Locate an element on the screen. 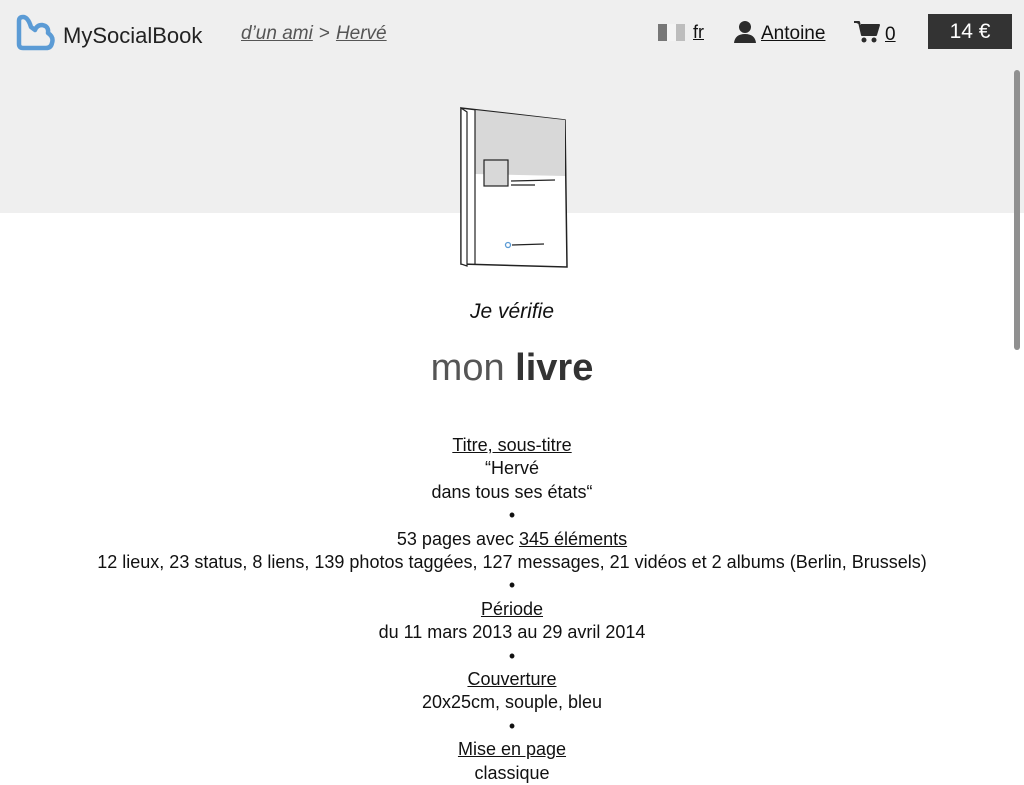 The width and height of the screenshot is (1024, 785). title-bold: livre is located at coordinates (554, 368).